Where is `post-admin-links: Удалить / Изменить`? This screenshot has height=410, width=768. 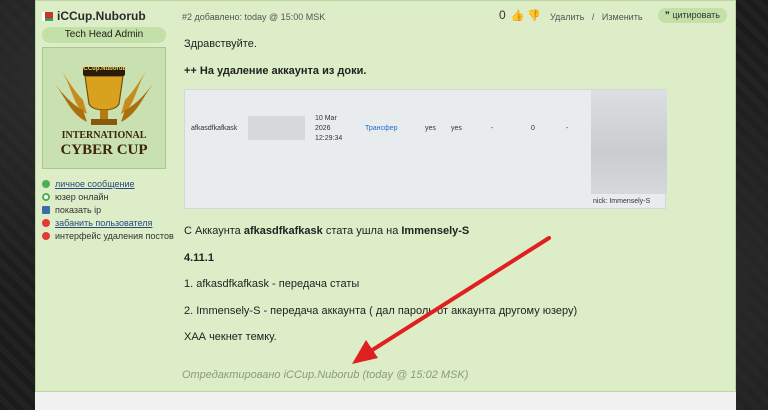 post-admin-links: Удалить / Изменить is located at coordinates (596, 17).